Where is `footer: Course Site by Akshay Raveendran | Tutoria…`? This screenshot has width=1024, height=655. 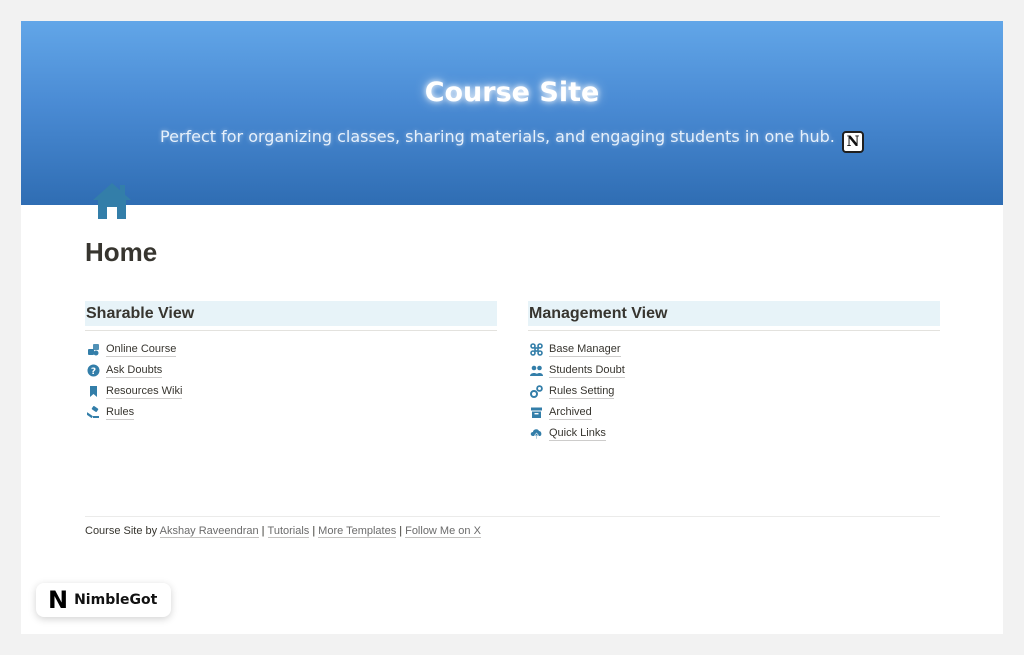
footer: Course Site by Akshay Raveendran | Tutoria… is located at coordinates (283, 531).